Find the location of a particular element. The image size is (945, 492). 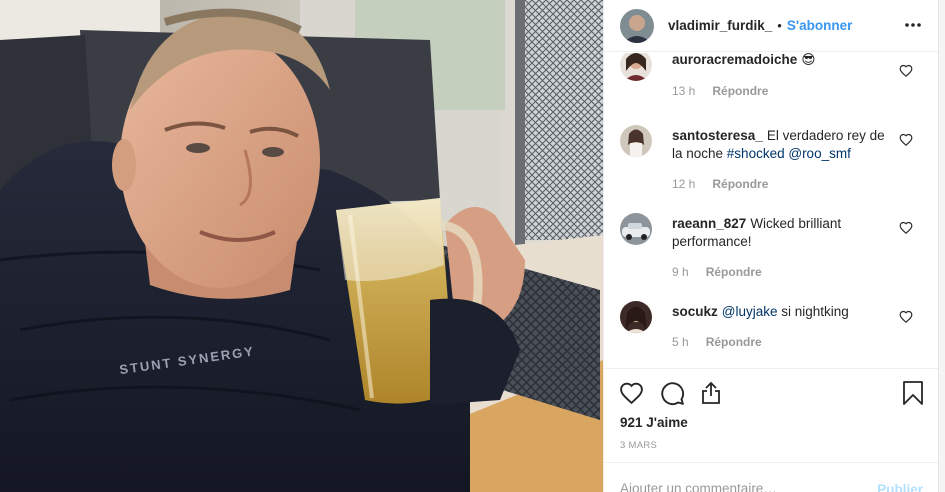

comment-meta: 9 h Répondre is located at coordinates (717, 272).